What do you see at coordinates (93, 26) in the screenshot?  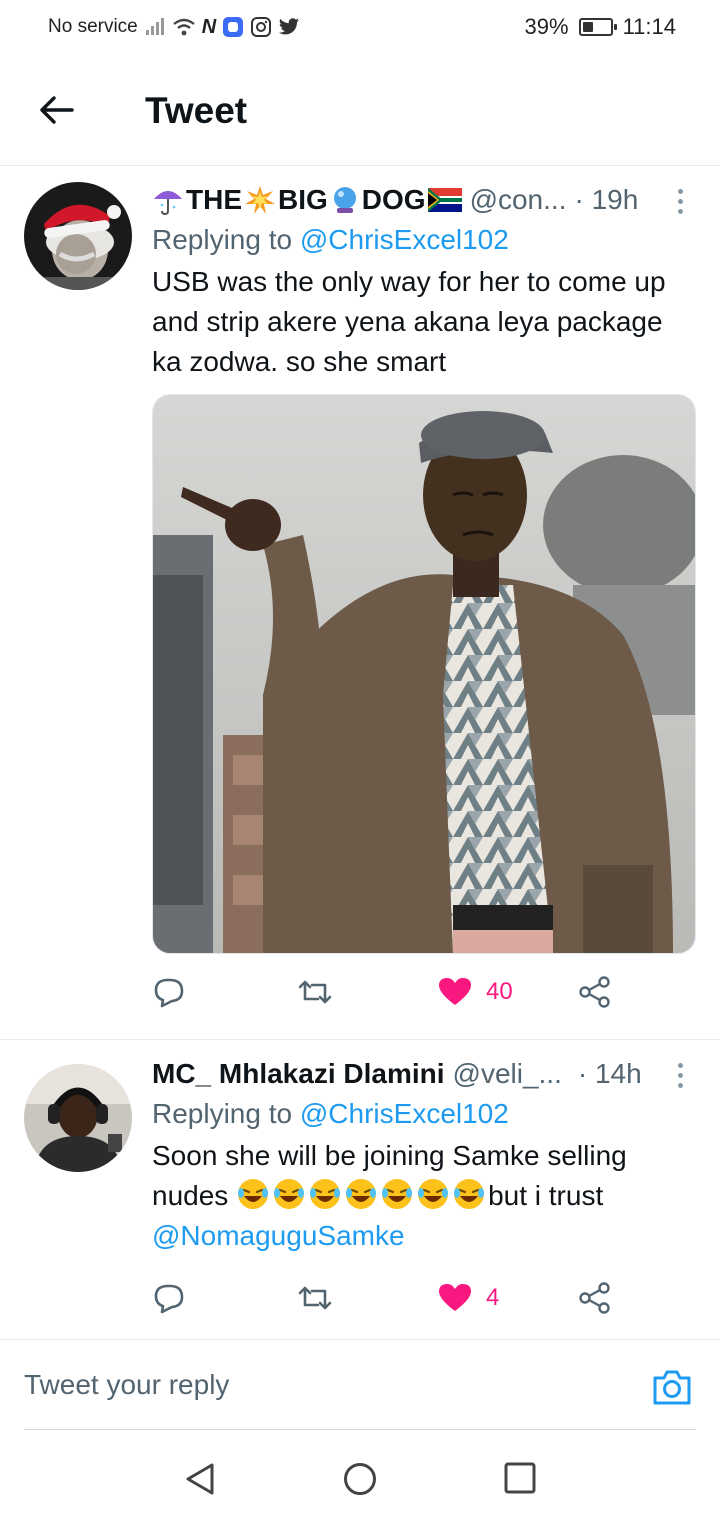 I see `carrier-label: No service` at bounding box center [93, 26].